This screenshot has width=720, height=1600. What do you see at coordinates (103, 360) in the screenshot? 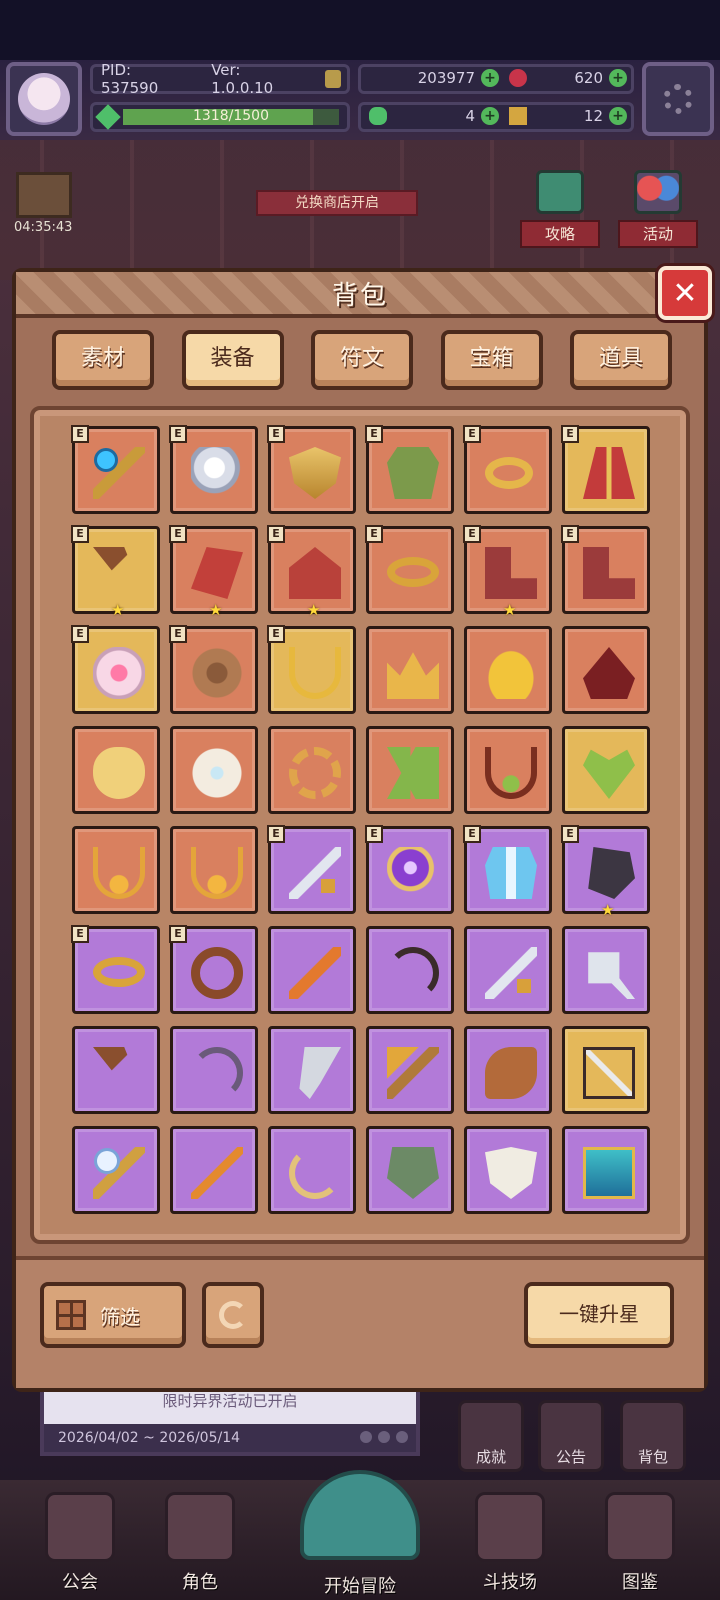
I see `tab-0: 素材` at bounding box center [103, 360].